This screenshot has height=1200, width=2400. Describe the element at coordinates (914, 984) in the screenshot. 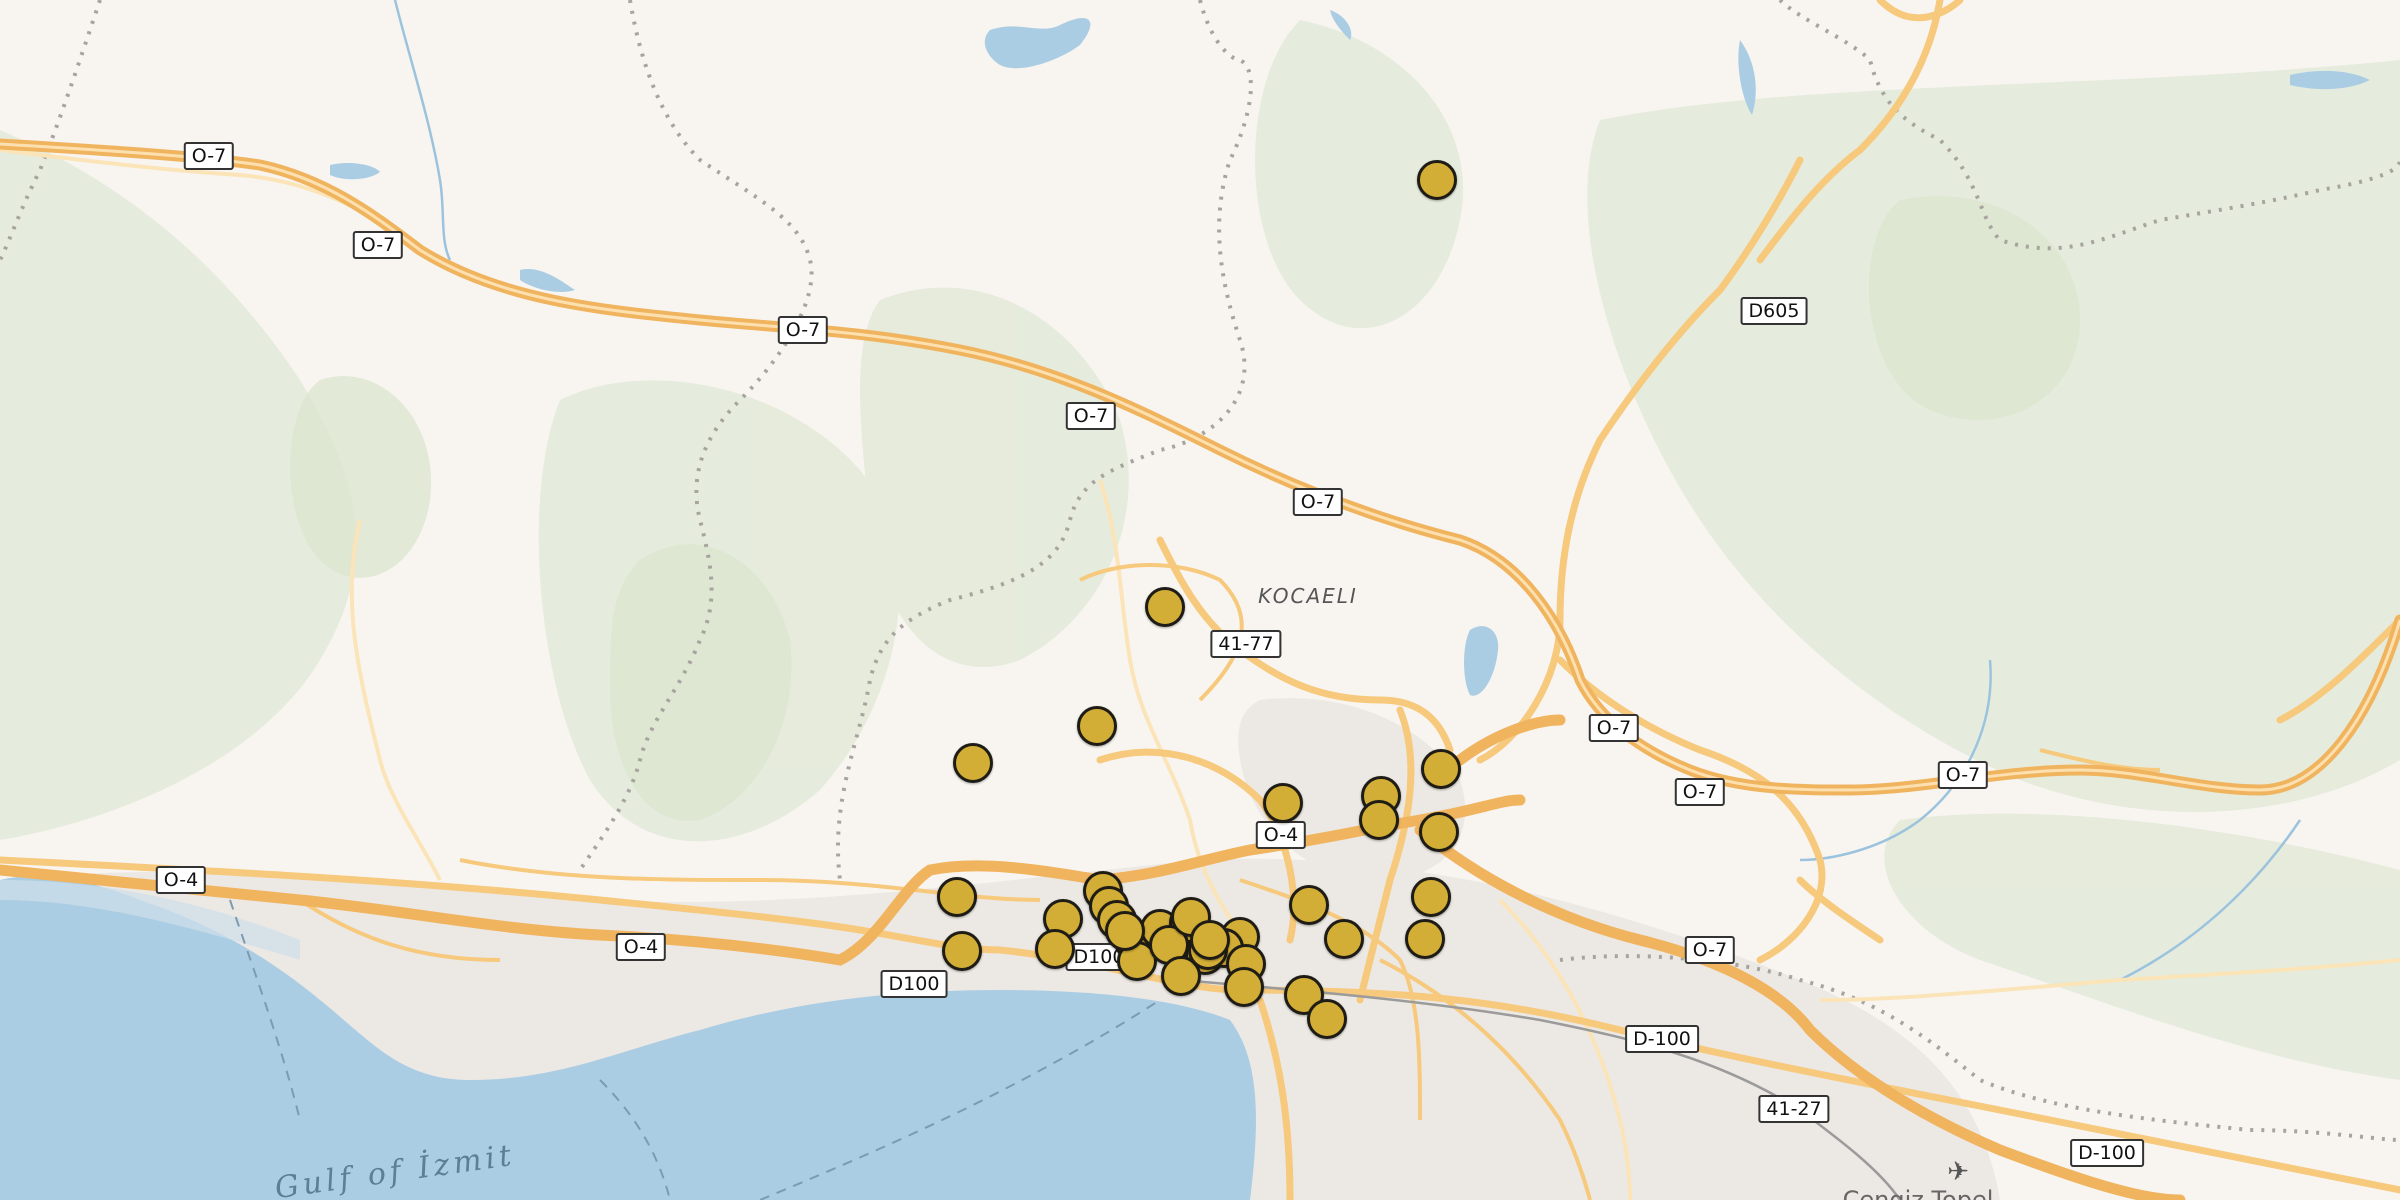

I see `road-shield-d100: D100` at that location.